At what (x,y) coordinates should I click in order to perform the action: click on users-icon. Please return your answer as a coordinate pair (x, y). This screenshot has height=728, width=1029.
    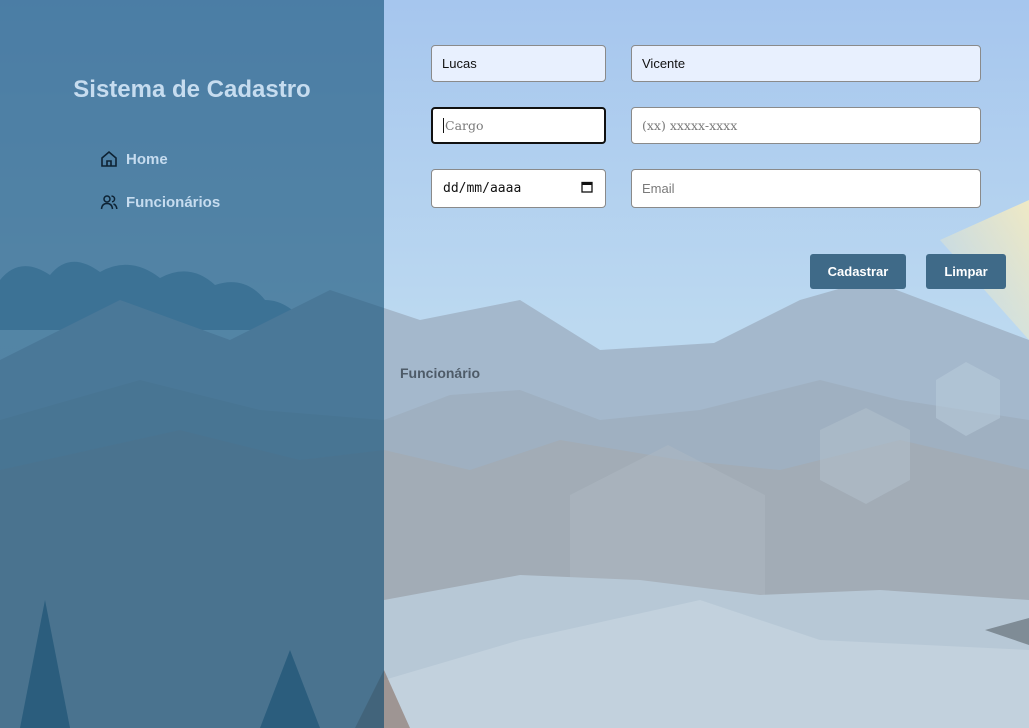
    Looking at the image, I should click on (109, 202).